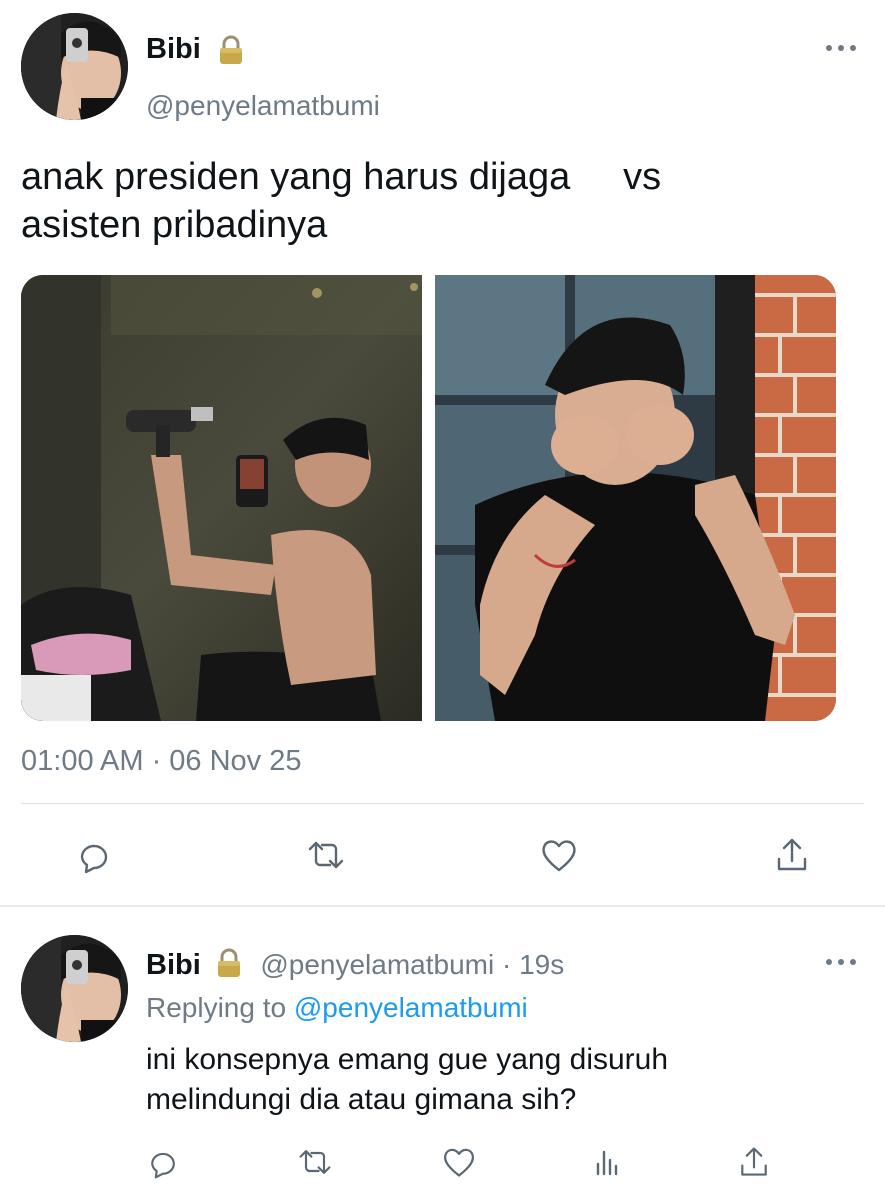 The width and height of the screenshot is (885, 1200). I want to click on divider, so click(442, 803).